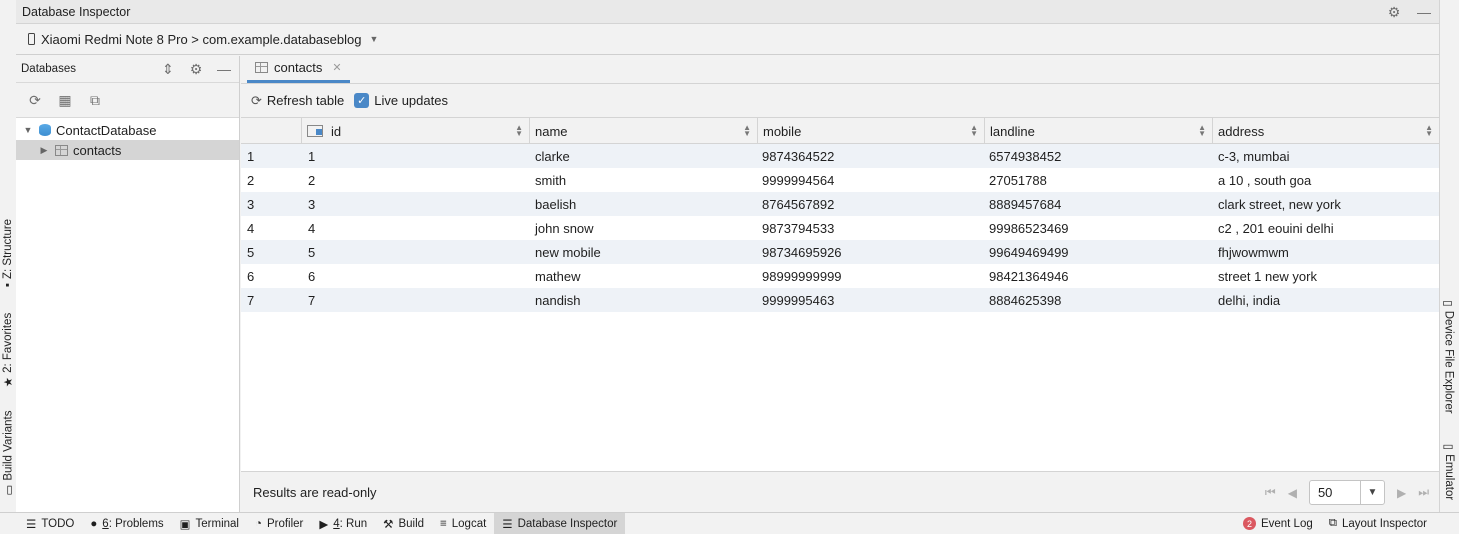 The image size is (1459, 534). Describe the element at coordinates (558, 300) in the screenshot. I see `cell-name: nandish` at that location.